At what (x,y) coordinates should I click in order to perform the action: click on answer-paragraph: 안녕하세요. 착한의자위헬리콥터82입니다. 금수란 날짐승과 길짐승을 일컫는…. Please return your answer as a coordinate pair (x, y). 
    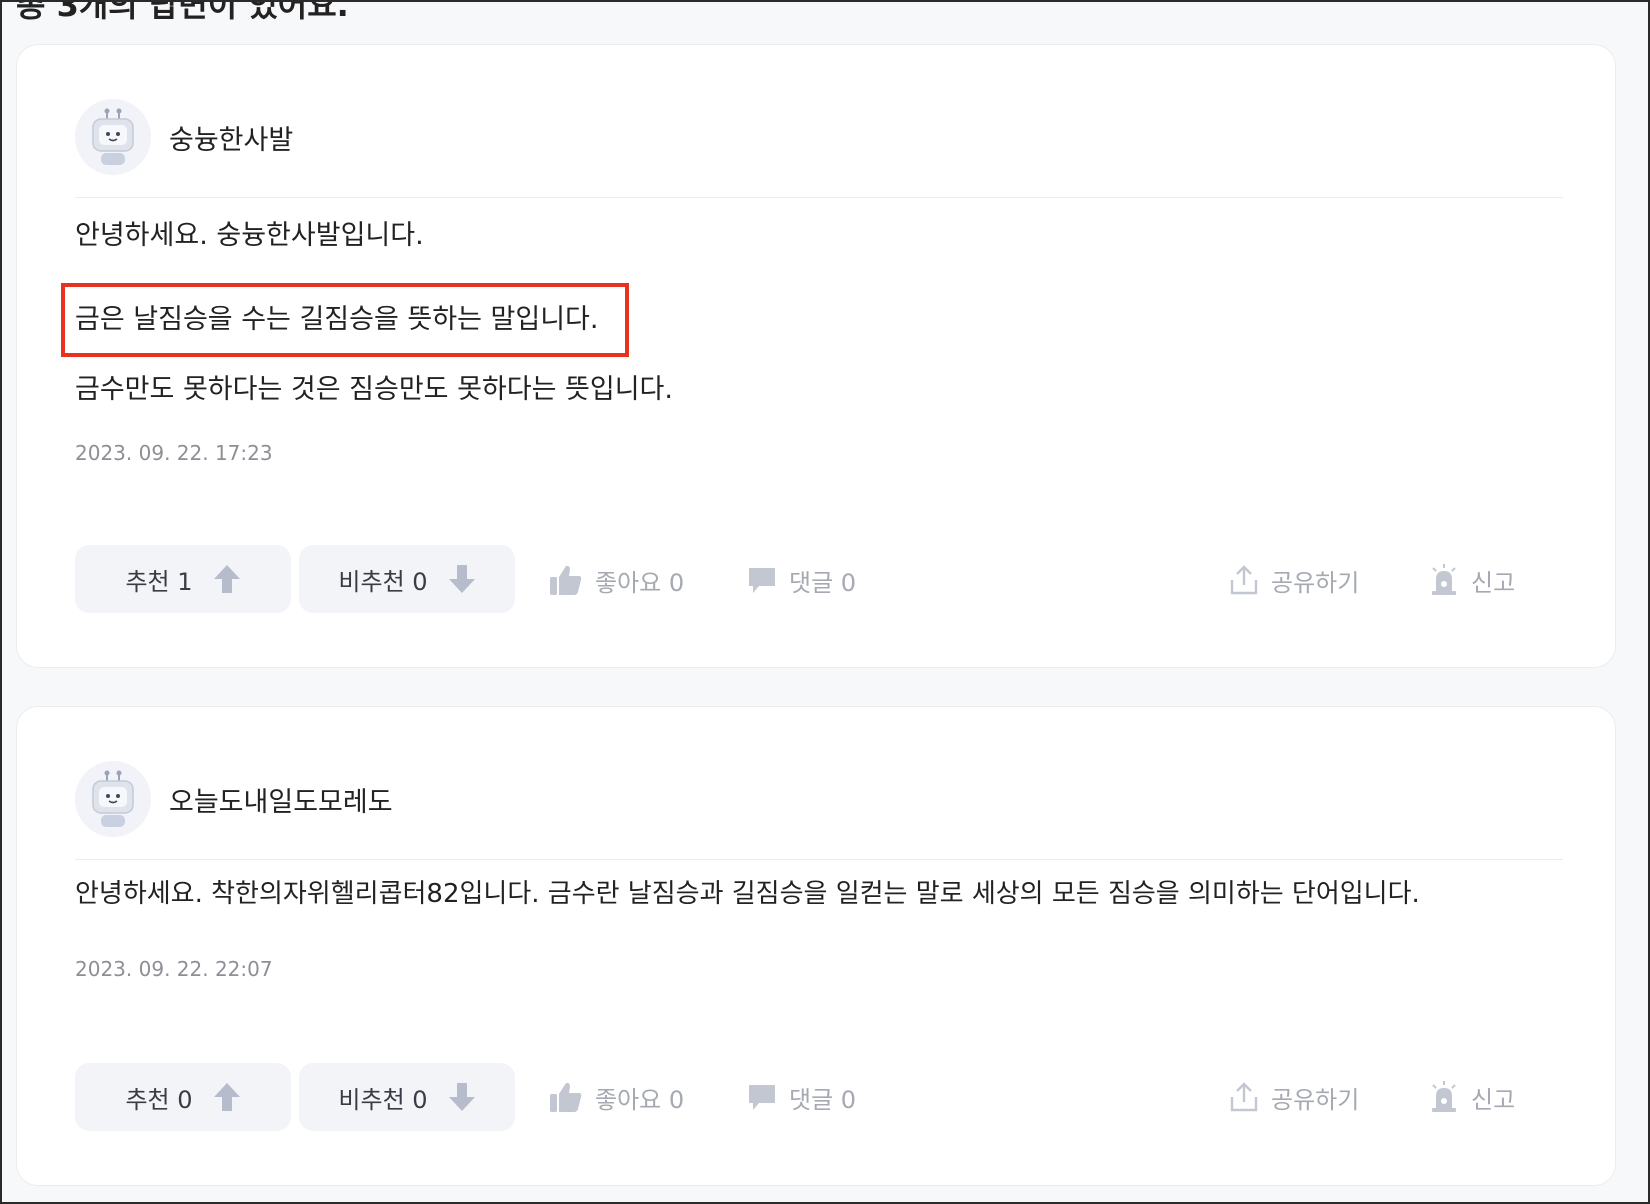
    Looking at the image, I should click on (747, 894).